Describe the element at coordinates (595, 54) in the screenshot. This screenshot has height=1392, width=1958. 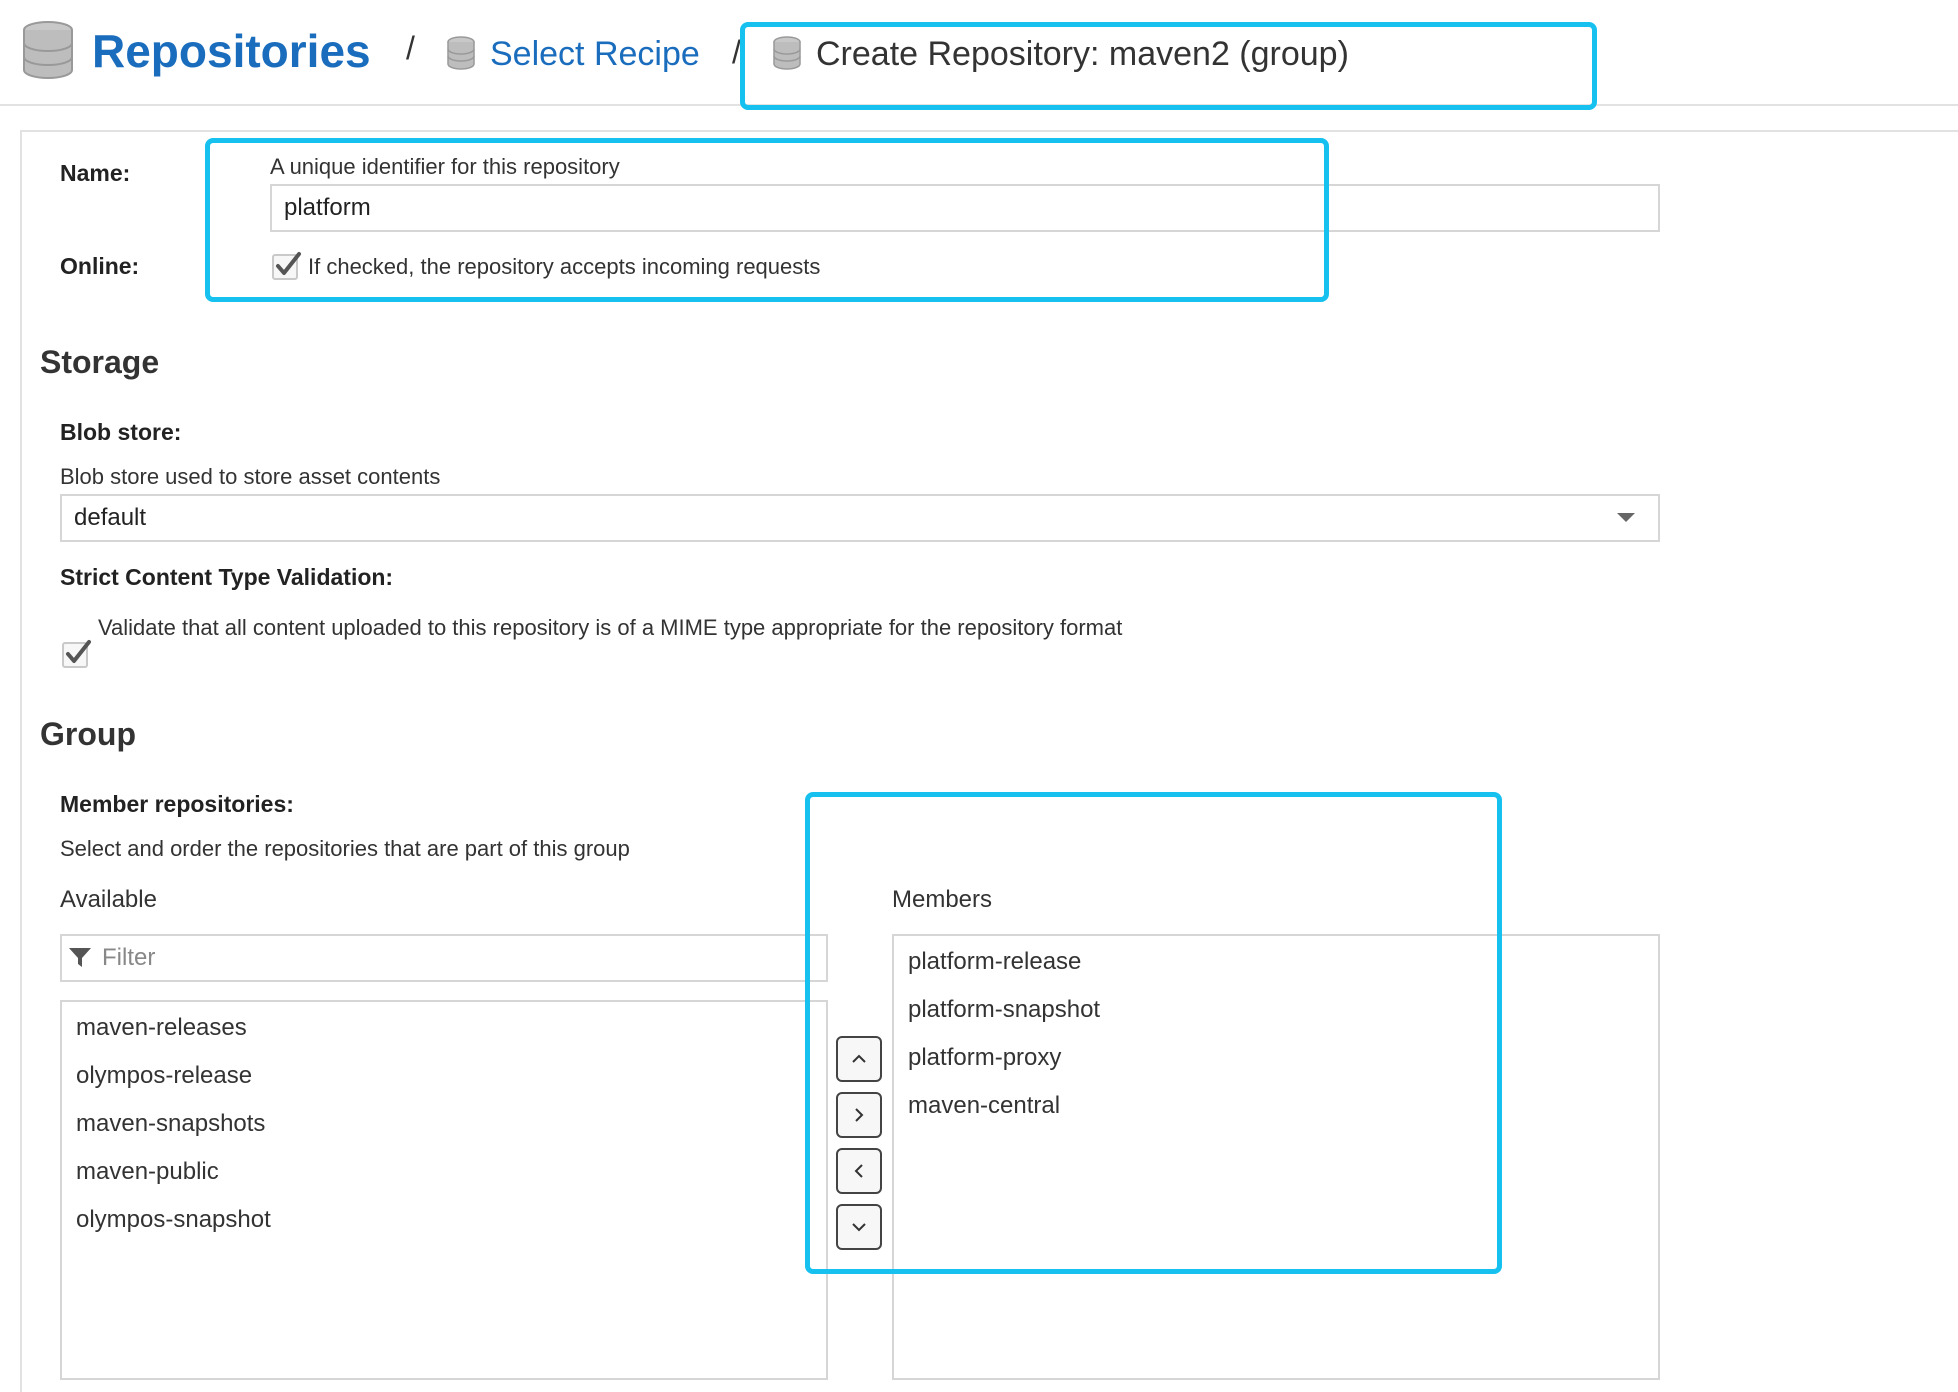
I see `breadcrumb-select-recipe: Select Recipe` at that location.